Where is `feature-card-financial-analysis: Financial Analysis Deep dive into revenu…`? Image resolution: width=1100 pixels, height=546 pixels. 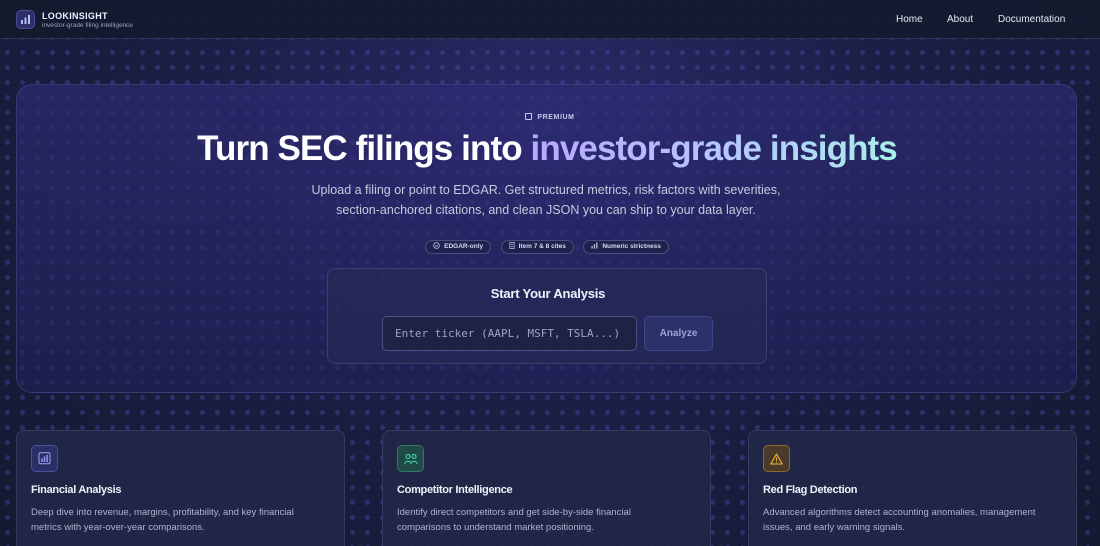
feature-card-financial-analysis: Financial Analysis Deep dive into revenu… is located at coordinates (180, 488).